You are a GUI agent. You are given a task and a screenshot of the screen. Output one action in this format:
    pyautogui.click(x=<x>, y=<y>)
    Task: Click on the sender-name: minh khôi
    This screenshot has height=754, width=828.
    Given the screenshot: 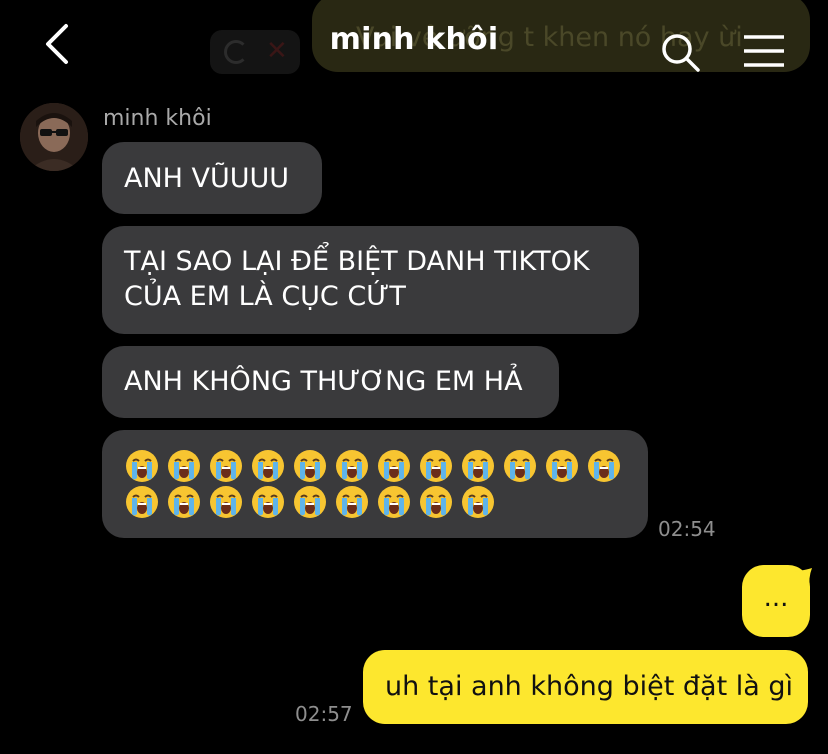 What is the action you would take?
    pyautogui.click(x=157, y=118)
    